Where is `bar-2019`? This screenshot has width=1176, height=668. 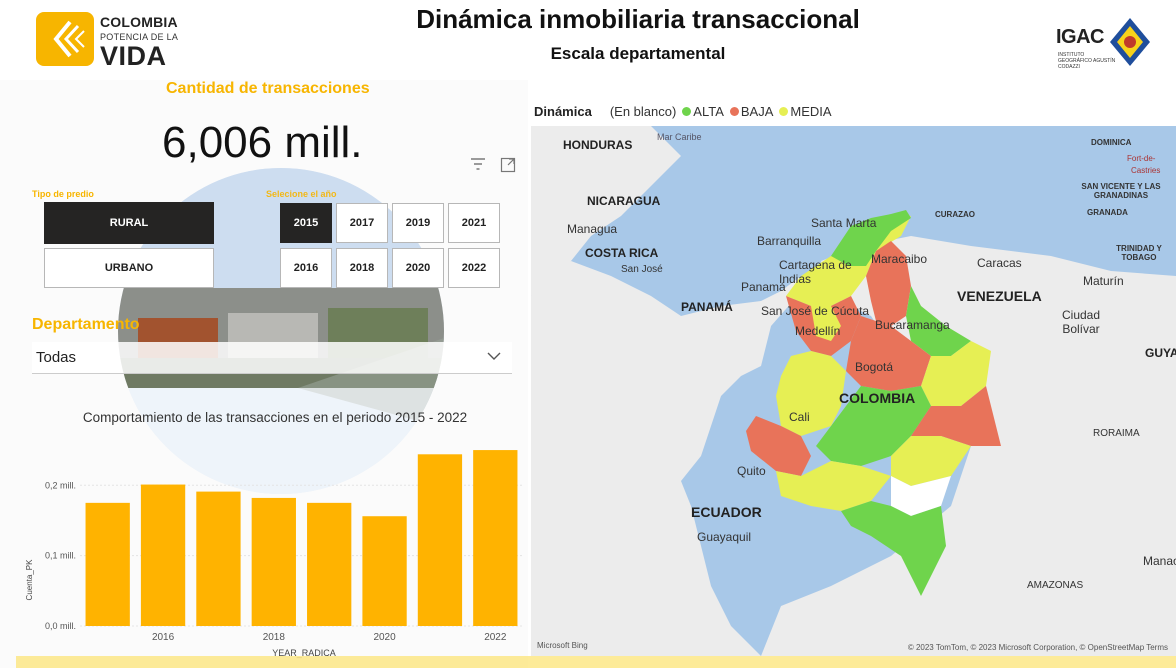
bar-2019 is located at coordinates (329, 564).